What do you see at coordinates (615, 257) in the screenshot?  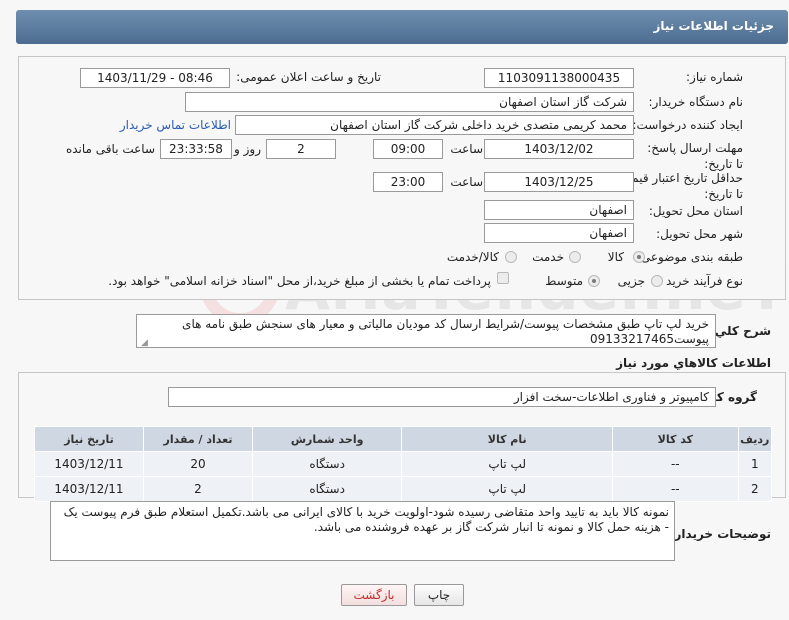 I see `category-option-goods: کالا` at bounding box center [615, 257].